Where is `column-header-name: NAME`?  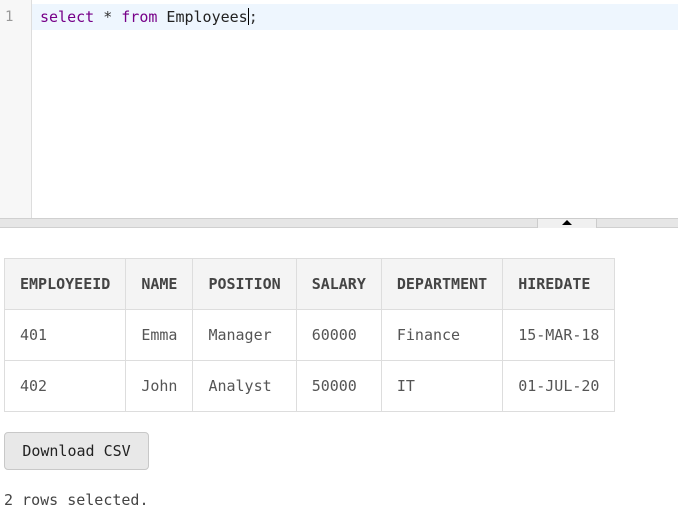 column-header-name: NAME is located at coordinates (159, 284).